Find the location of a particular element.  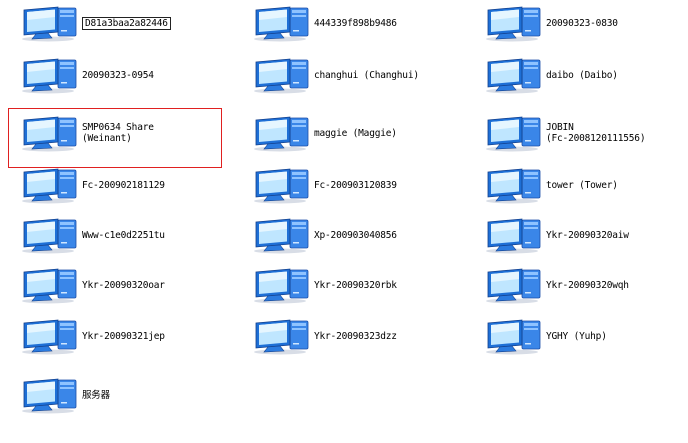

computer-name-label: Ykr-20090320rbk is located at coordinates (355, 285).